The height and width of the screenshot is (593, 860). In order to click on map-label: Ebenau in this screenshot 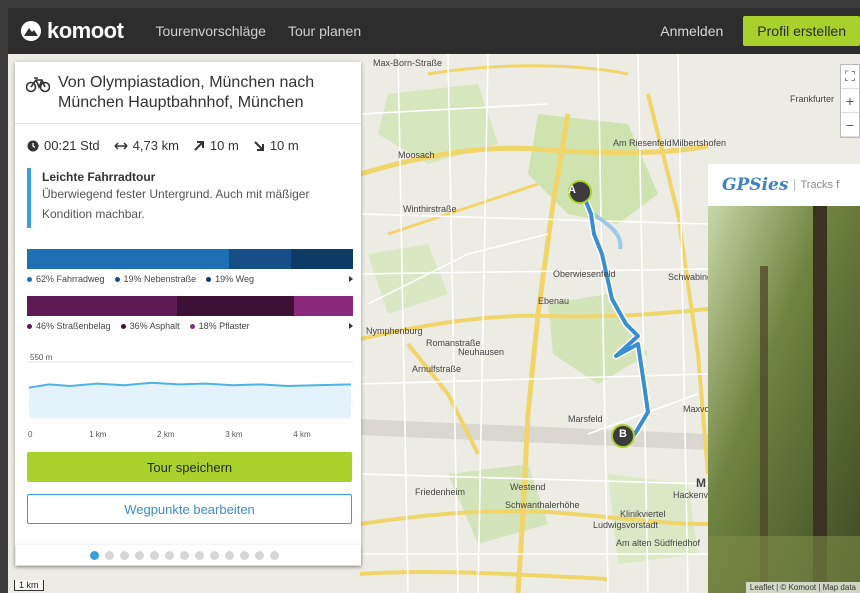, I will do `click(554, 301)`.